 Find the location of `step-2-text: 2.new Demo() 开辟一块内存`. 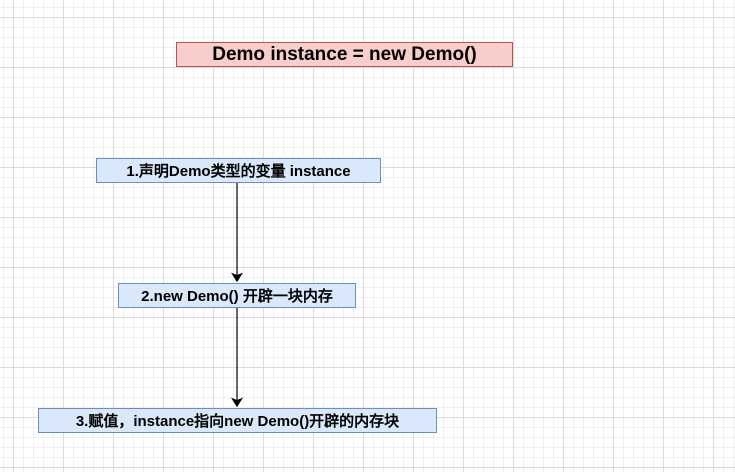

step-2-text: 2.new Demo() 开辟一块内存 is located at coordinates (237, 296).